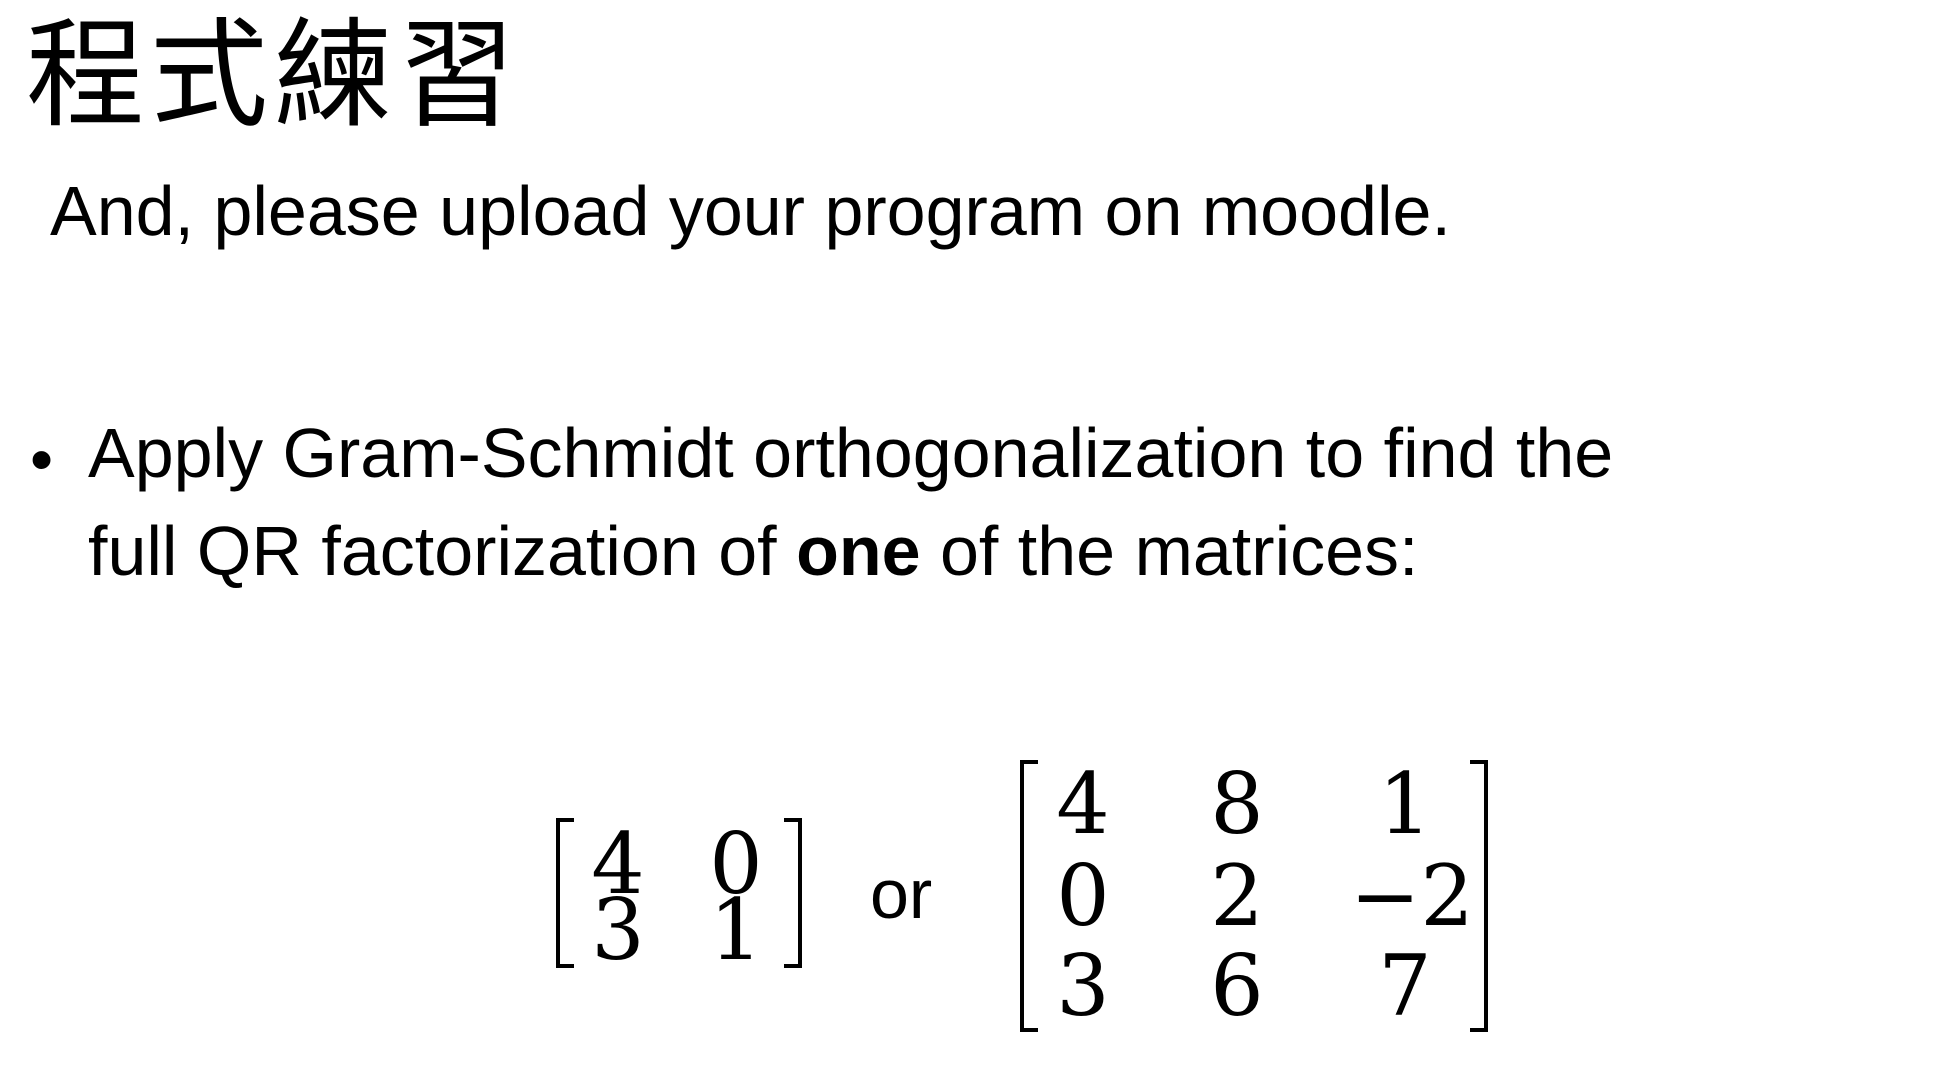  What do you see at coordinates (793, 893) in the screenshot?
I see `matrix-right-bracket` at bounding box center [793, 893].